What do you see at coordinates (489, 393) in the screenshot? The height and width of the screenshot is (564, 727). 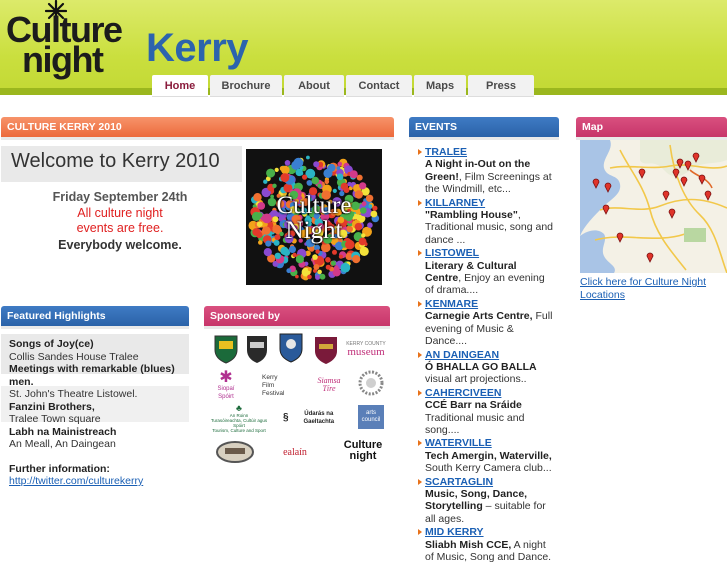 I see `event-town-link: CAHERCIVEEN` at bounding box center [489, 393].